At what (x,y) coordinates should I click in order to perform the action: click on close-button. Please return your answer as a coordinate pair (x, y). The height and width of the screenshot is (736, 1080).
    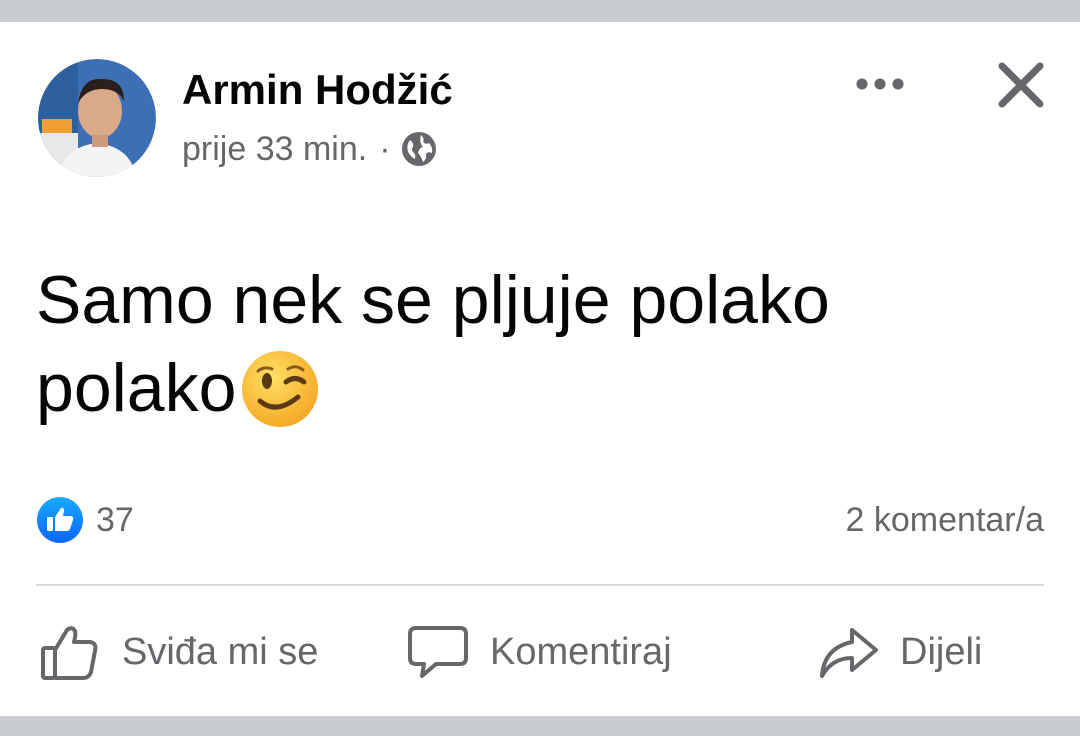
    Looking at the image, I should click on (1021, 85).